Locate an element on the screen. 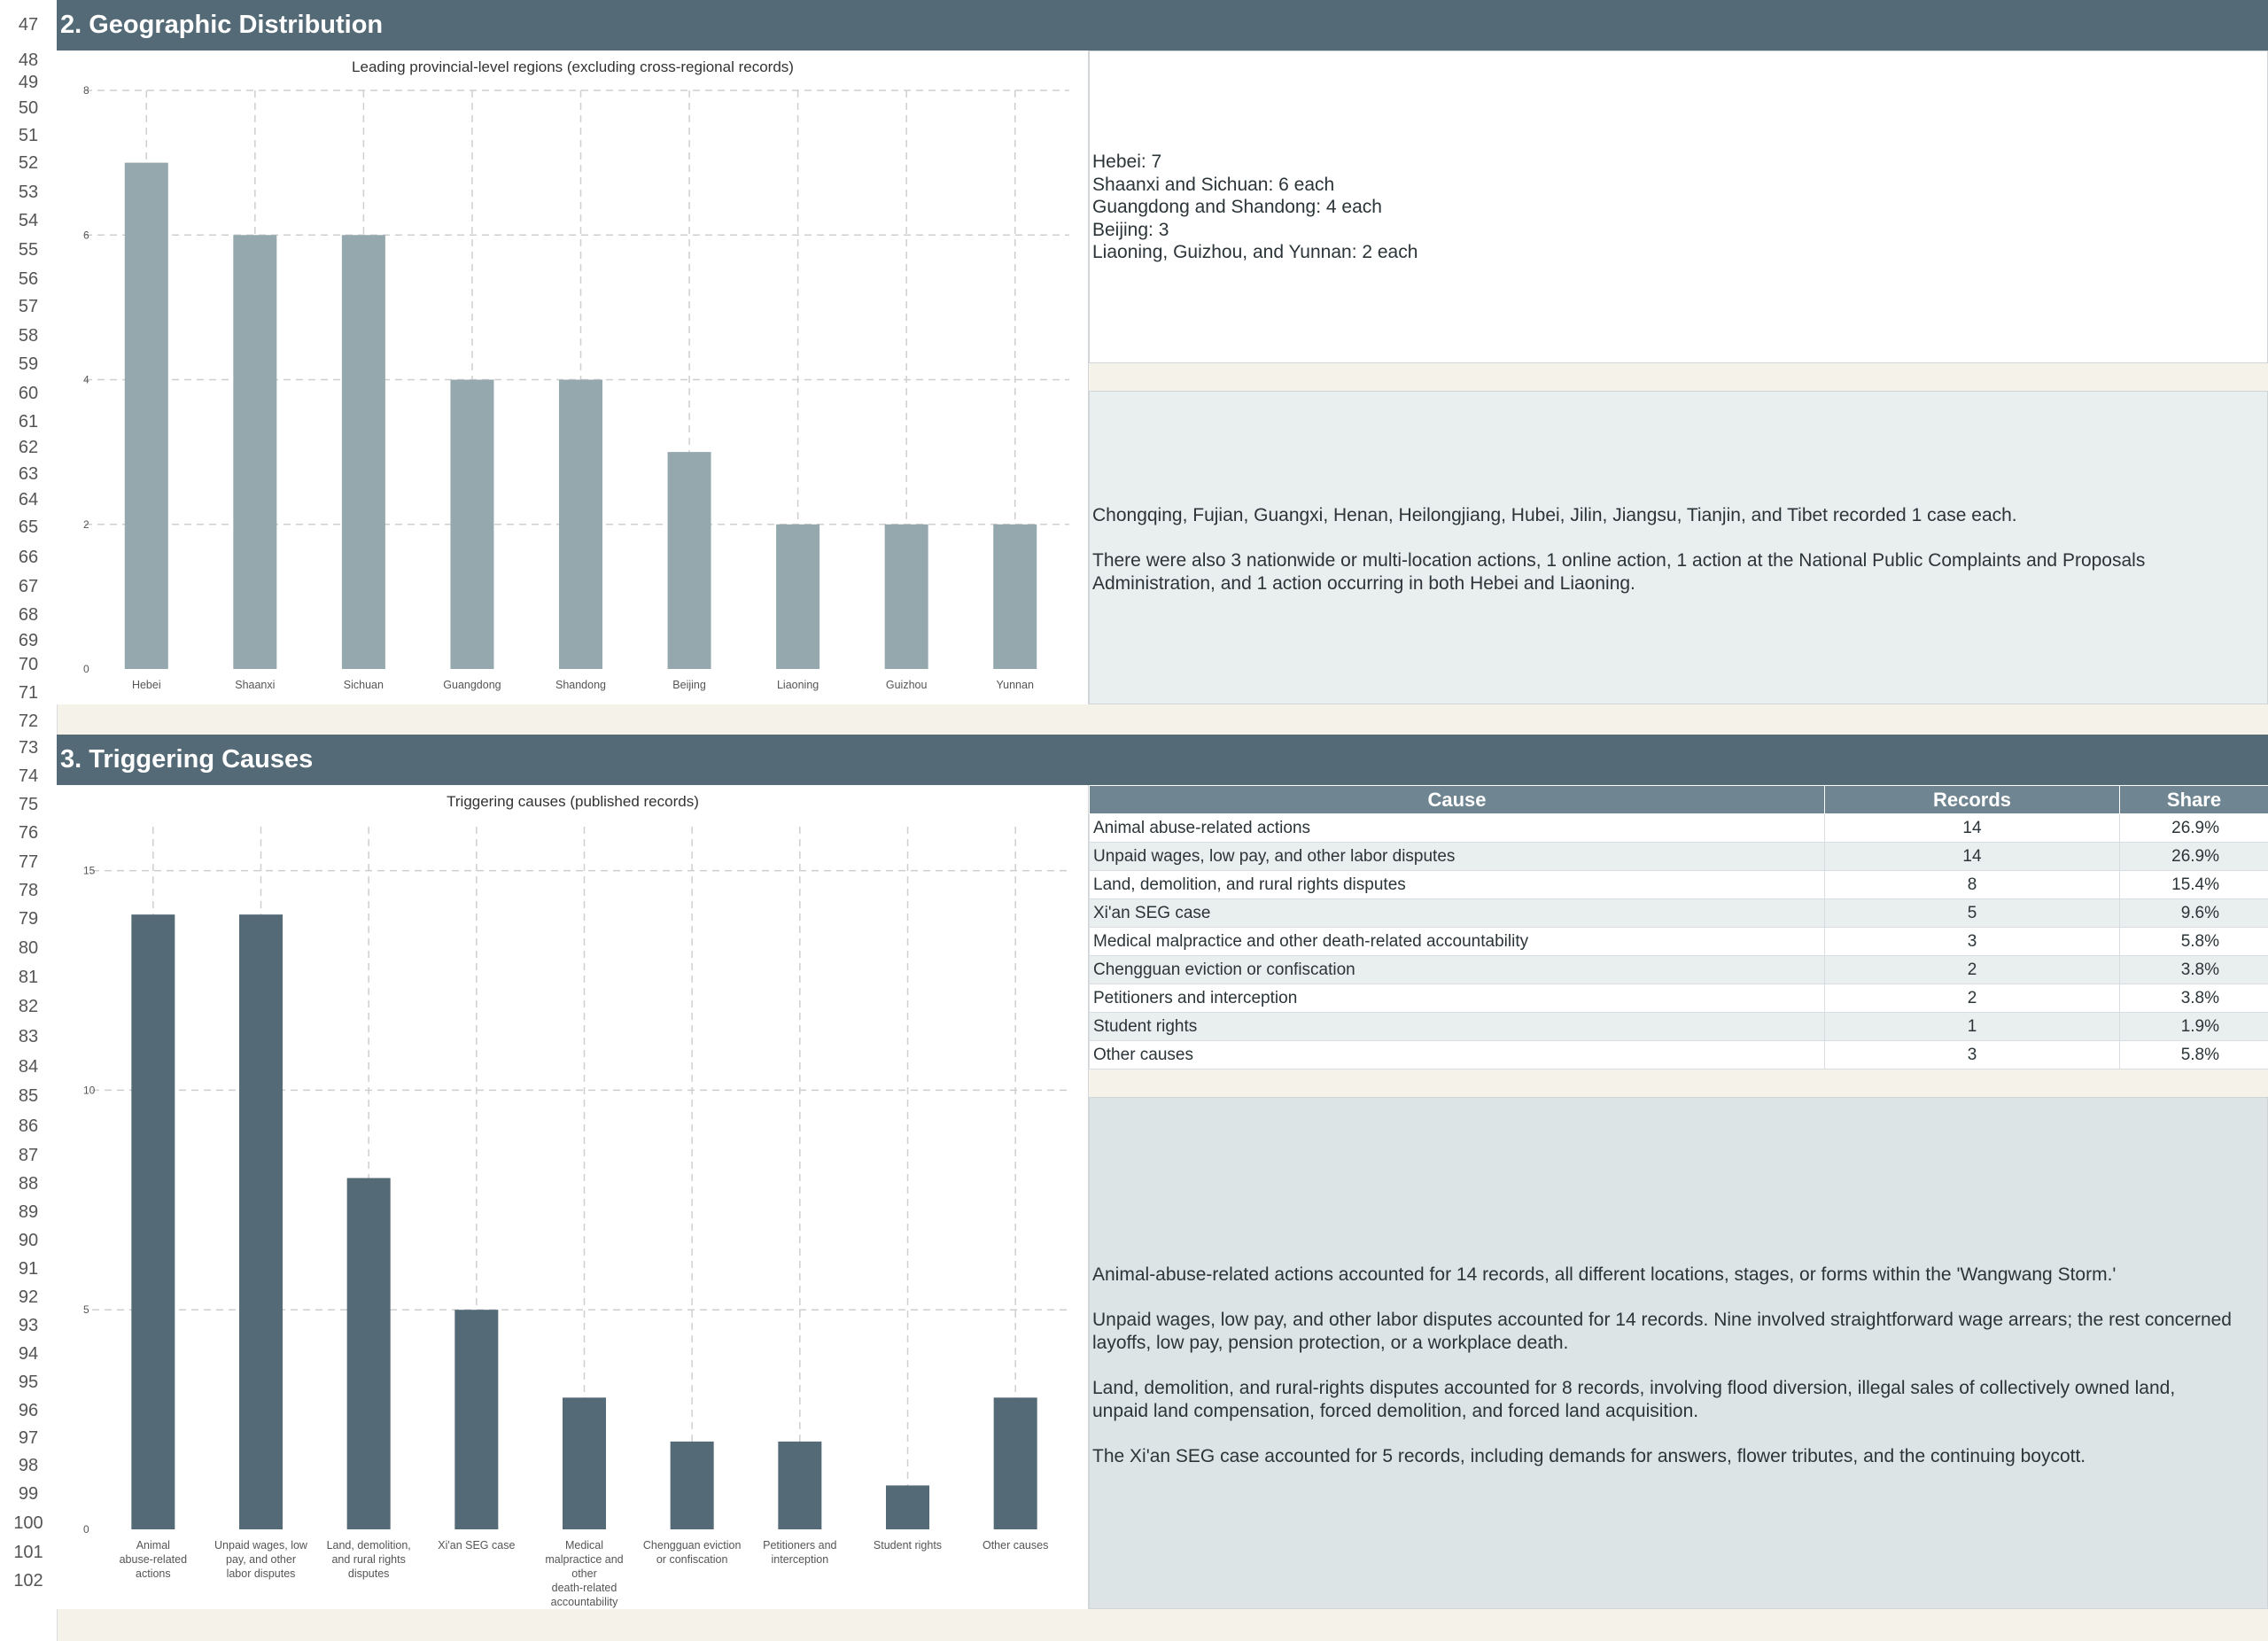  row-number: 57 is located at coordinates (28, 306).